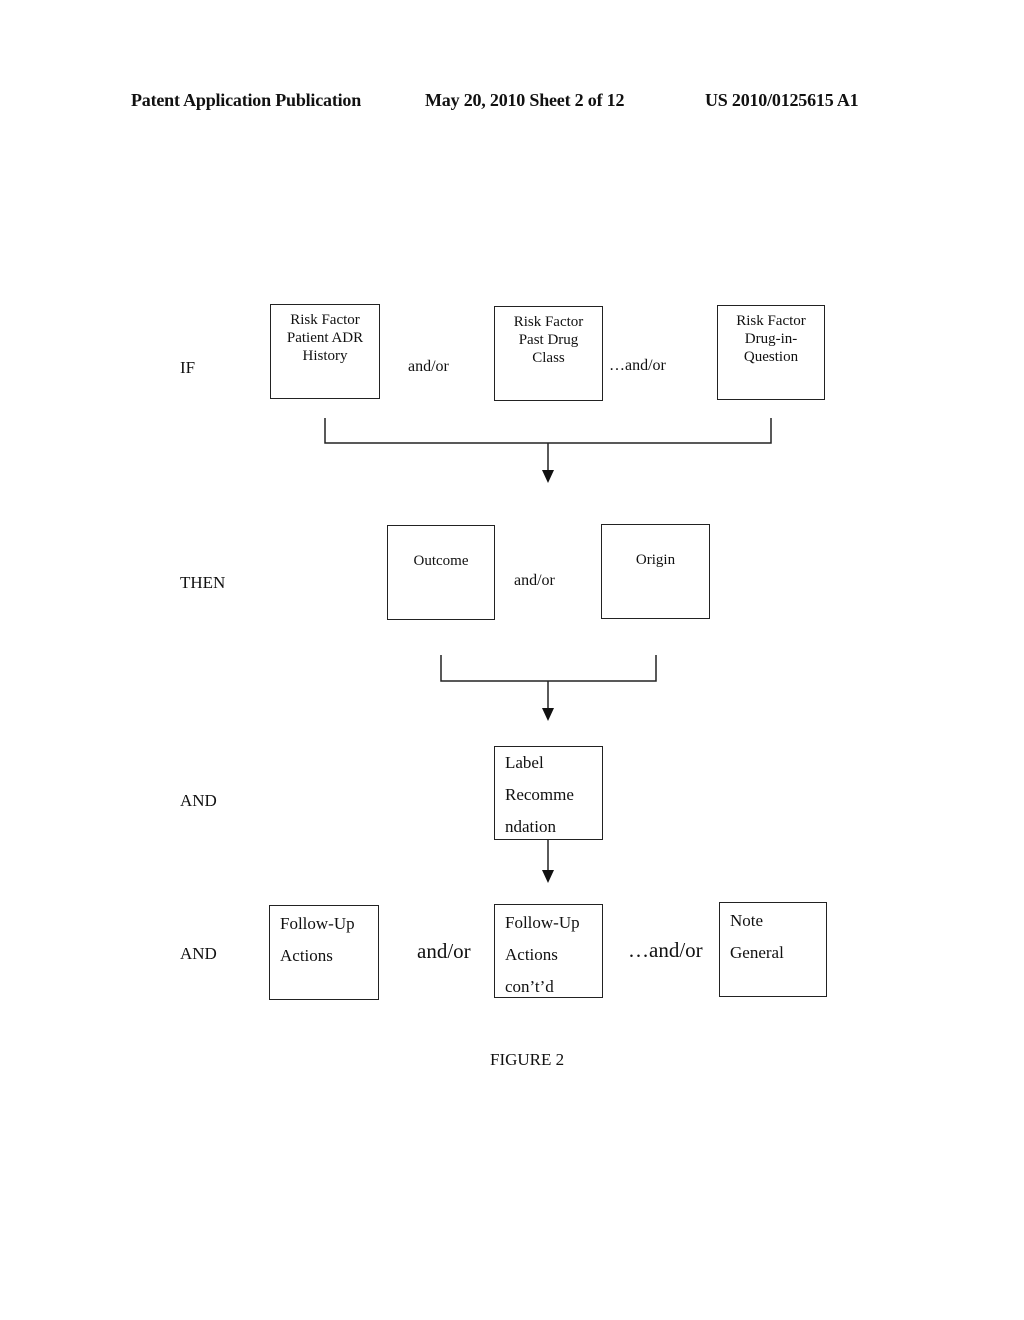 The width and height of the screenshot is (1024, 1320). What do you see at coordinates (655, 571) in the screenshot?
I see `origin-box: Origin` at bounding box center [655, 571].